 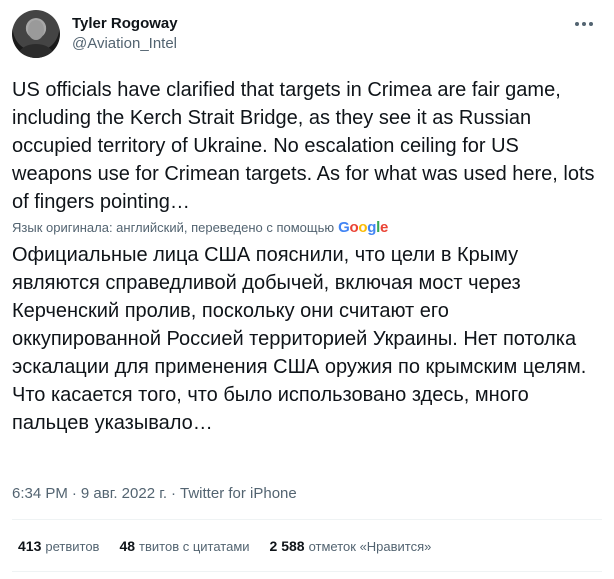 I want to click on retweets-label: ретвитов, so click(x=72, y=546).